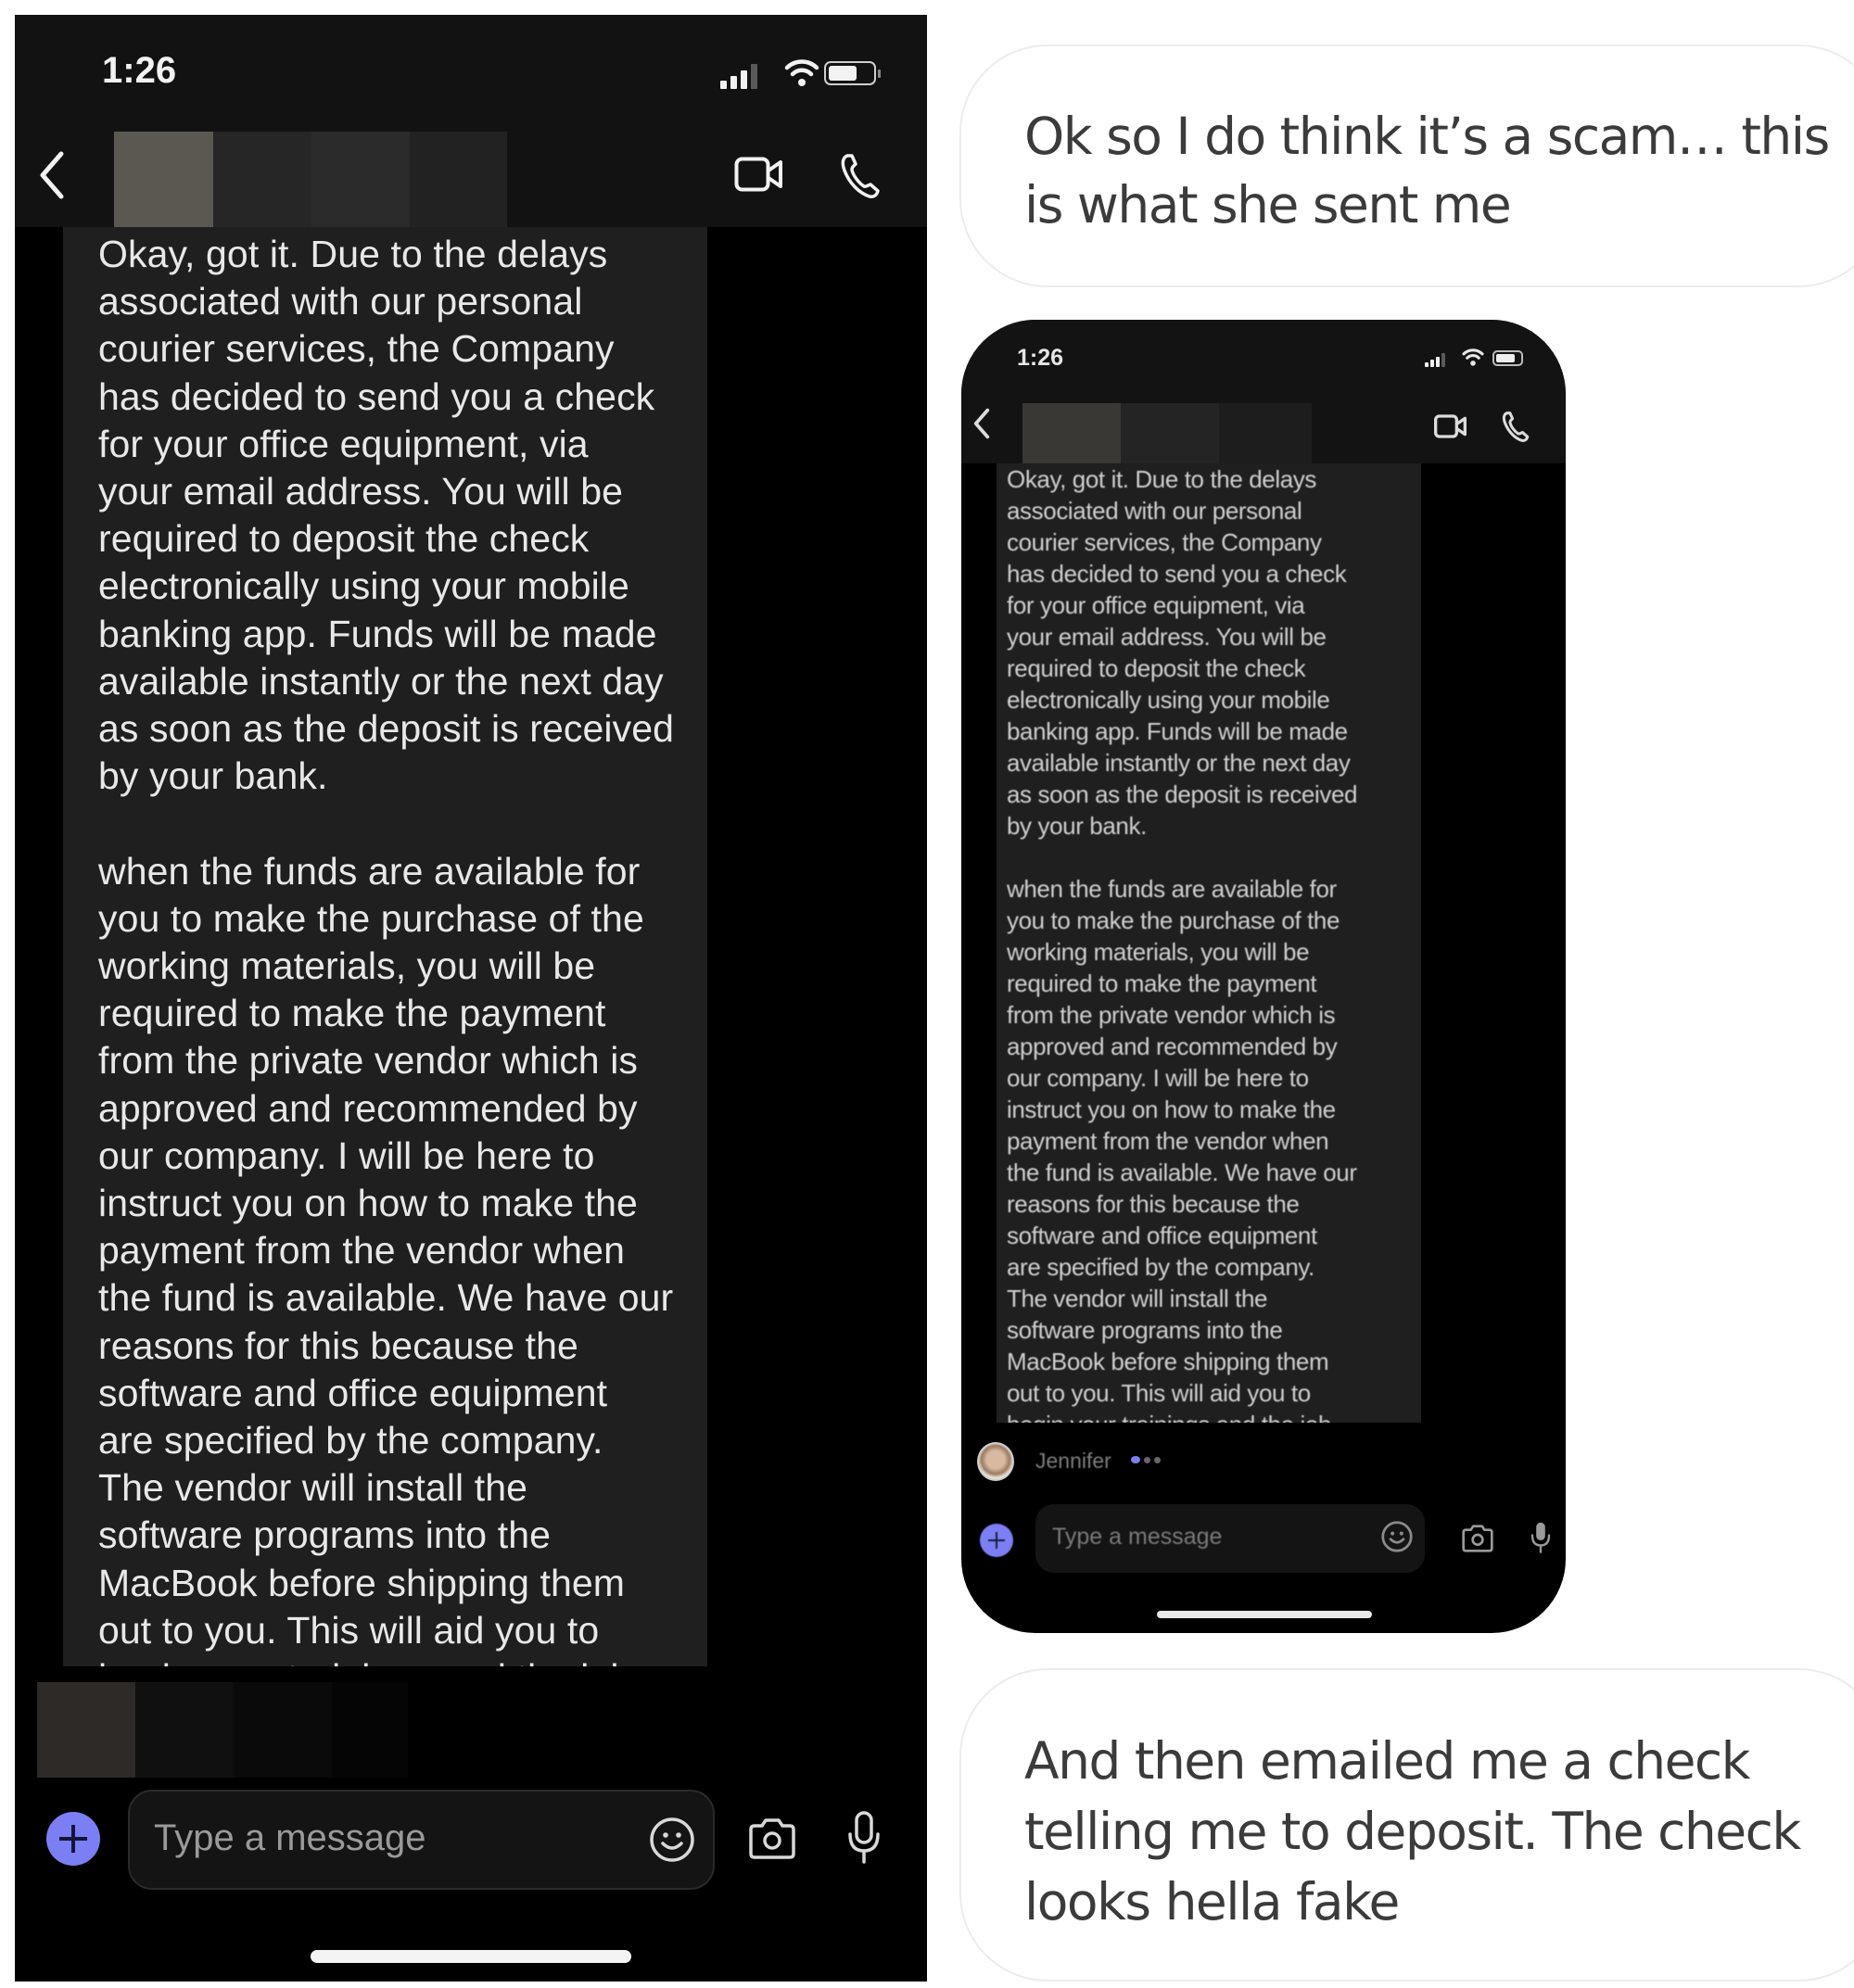 The image size is (1854, 1988). I want to click on redacted-sender, so click(222, 1730).